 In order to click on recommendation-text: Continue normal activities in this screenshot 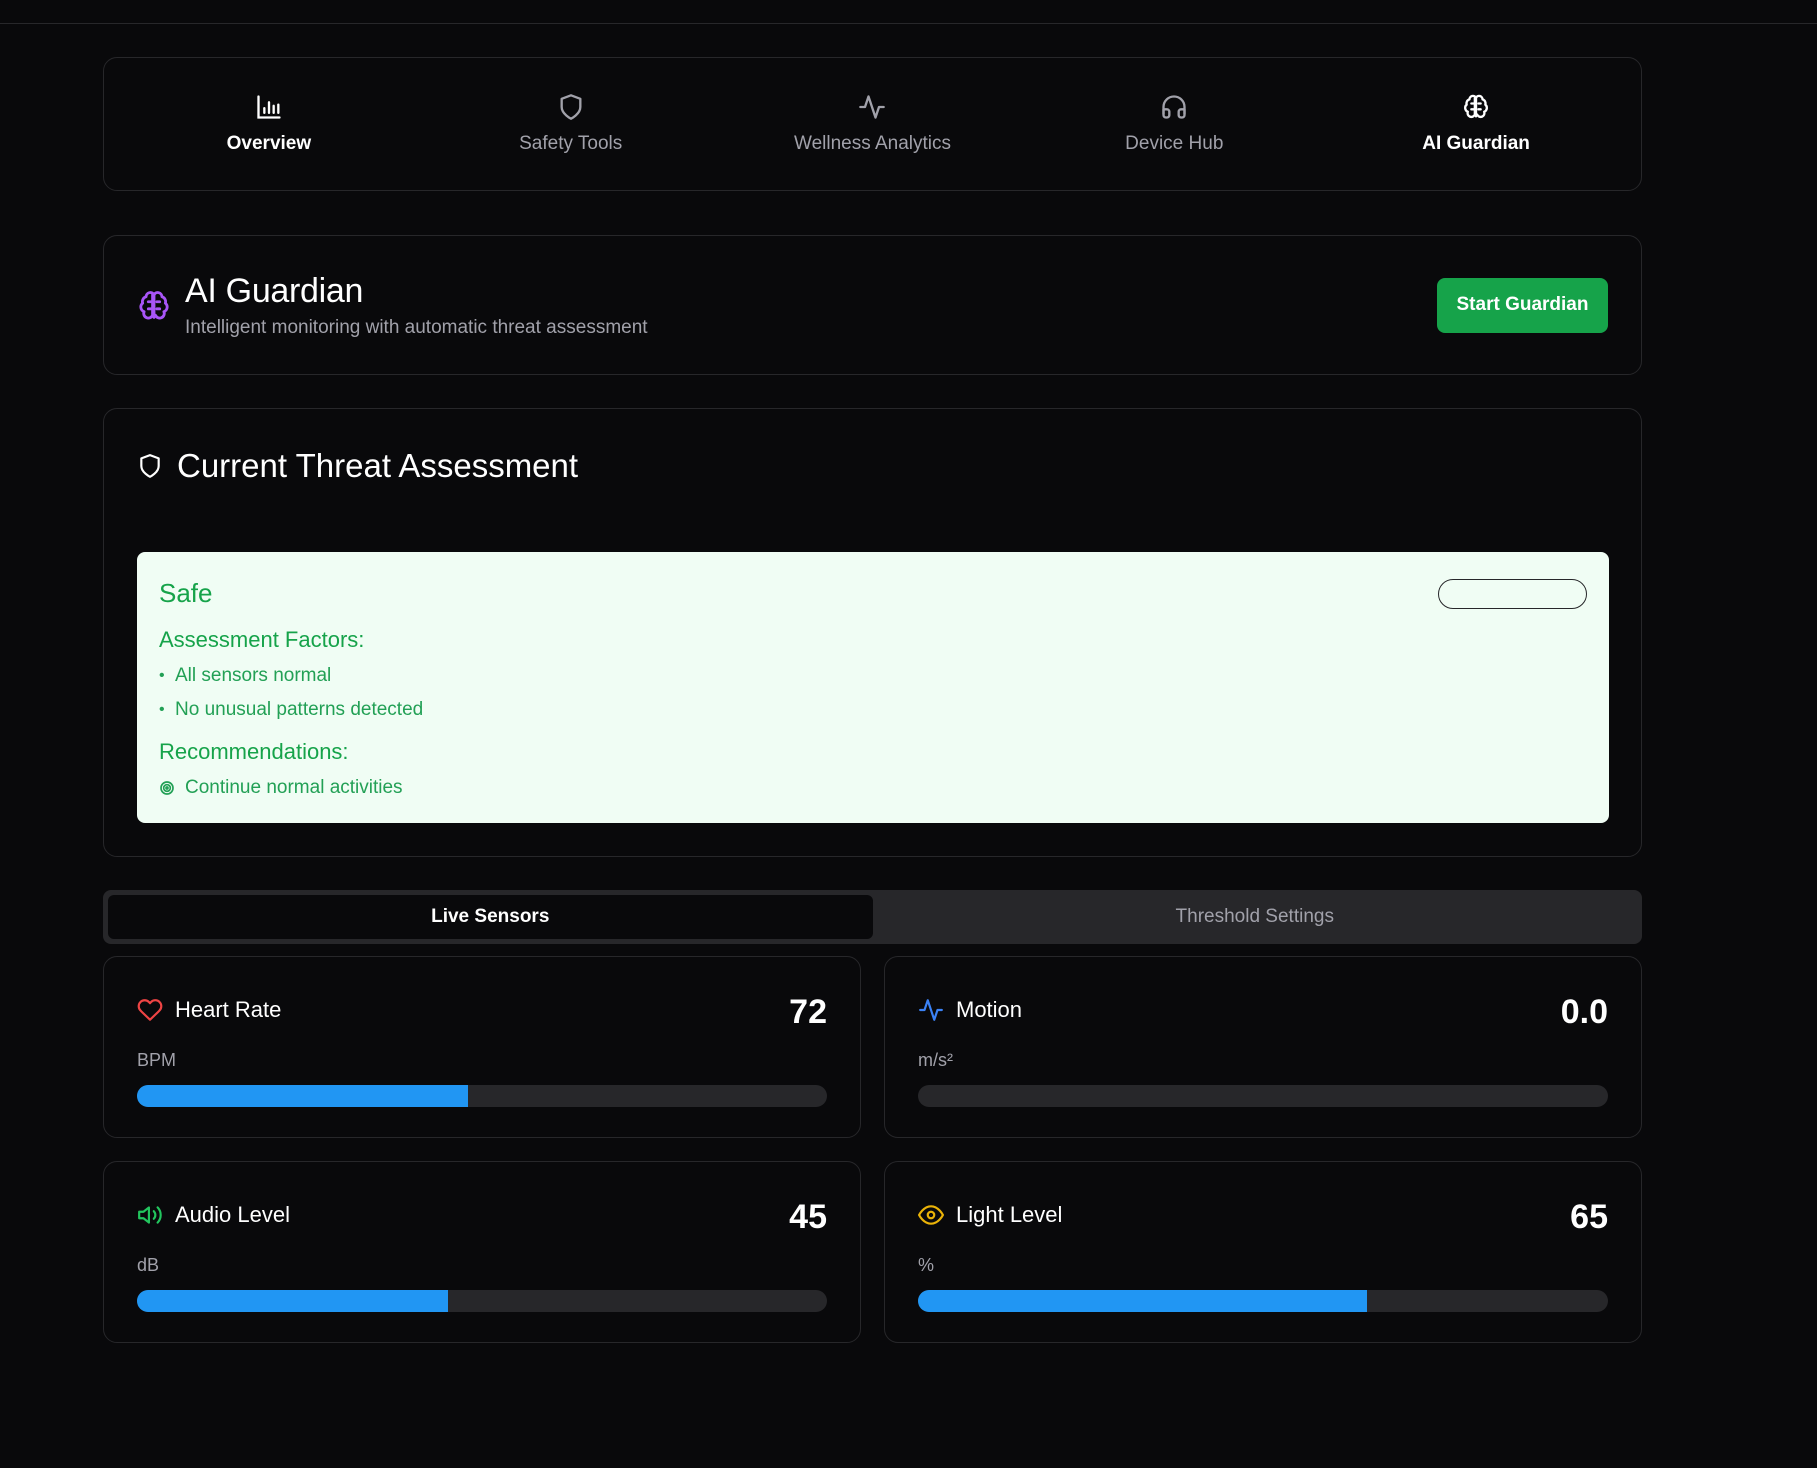, I will do `click(294, 787)`.